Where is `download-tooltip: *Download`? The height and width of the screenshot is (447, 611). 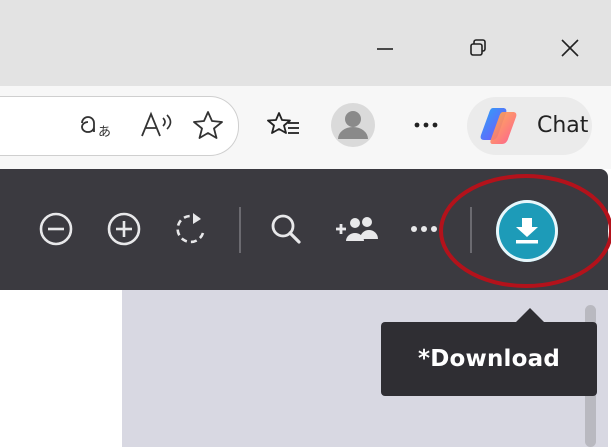
download-tooltip: *Download is located at coordinates (489, 359).